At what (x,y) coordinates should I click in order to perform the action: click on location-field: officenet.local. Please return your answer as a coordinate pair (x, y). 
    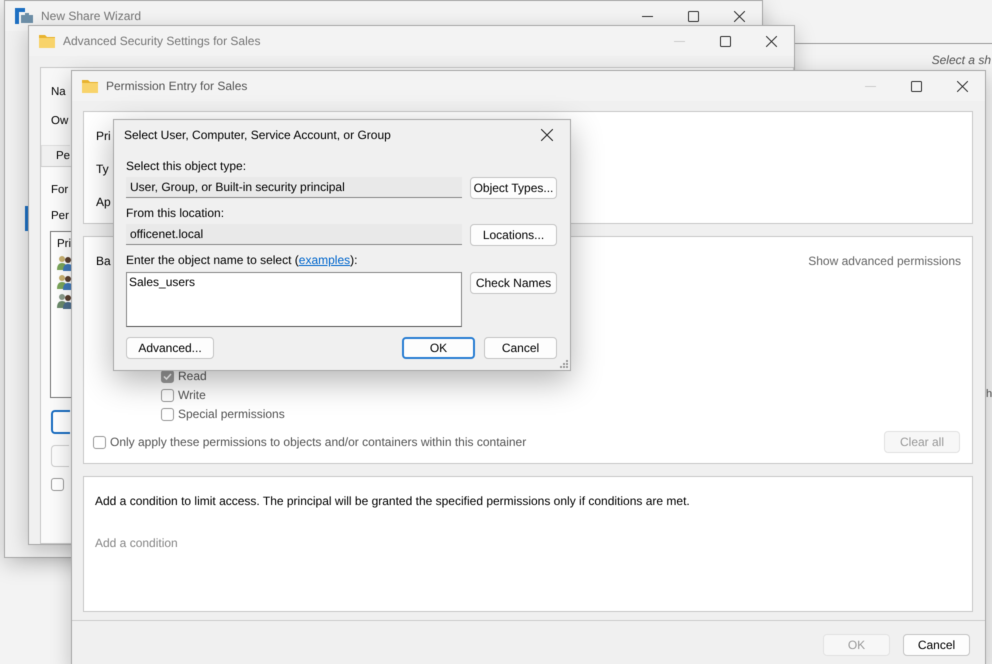
    Looking at the image, I should click on (294, 234).